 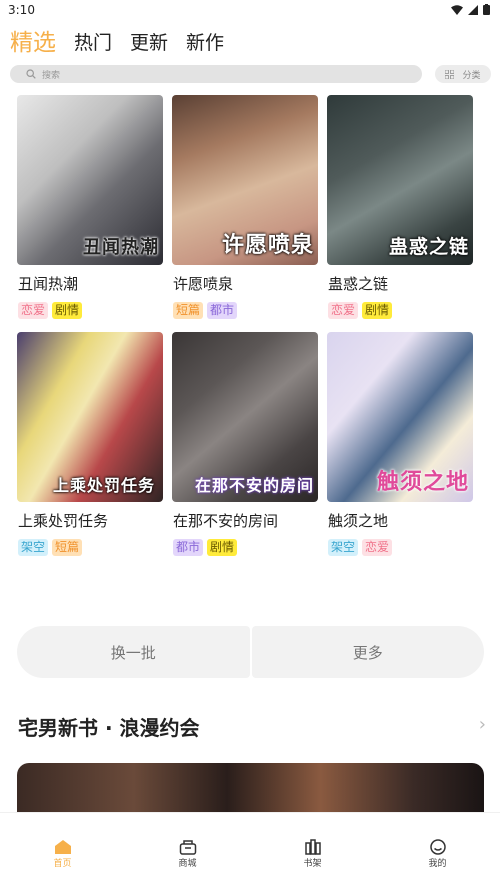 What do you see at coordinates (367, 652) in the screenshot?
I see `more-button: 更多` at bounding box center [367, 652].